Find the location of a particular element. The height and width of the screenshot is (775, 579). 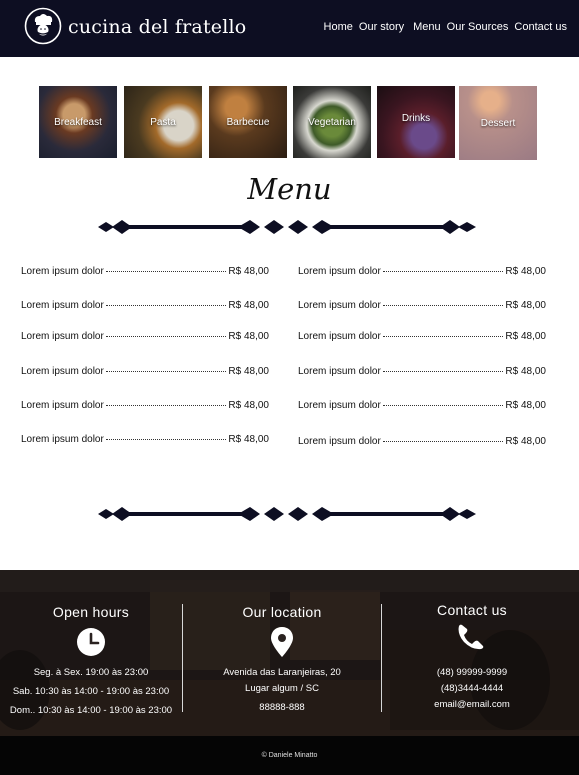

category-vegetarian: Vegetarian is located at coordinates (332, 122).